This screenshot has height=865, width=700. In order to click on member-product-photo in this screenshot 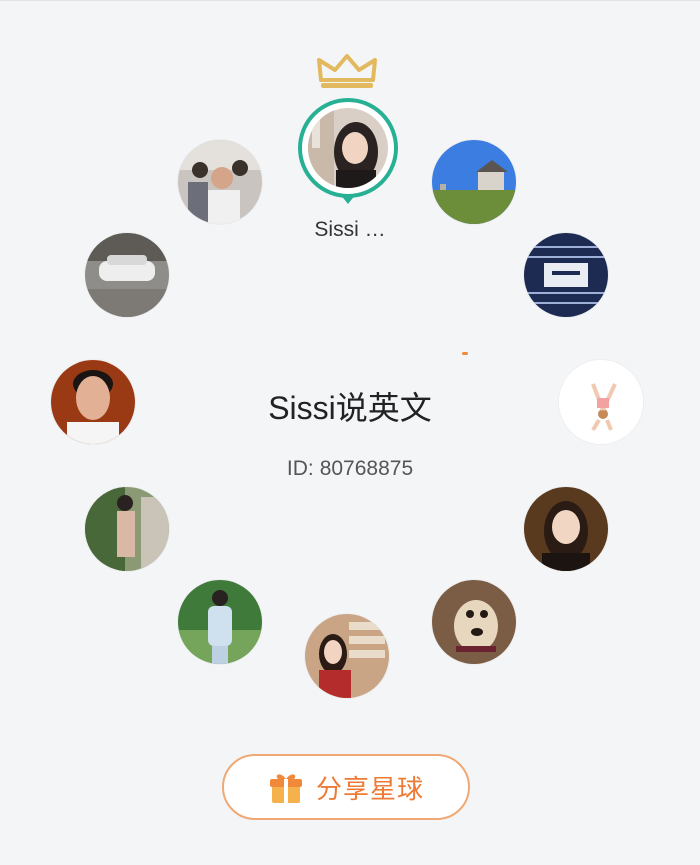, I will do `click(566, 275)`.